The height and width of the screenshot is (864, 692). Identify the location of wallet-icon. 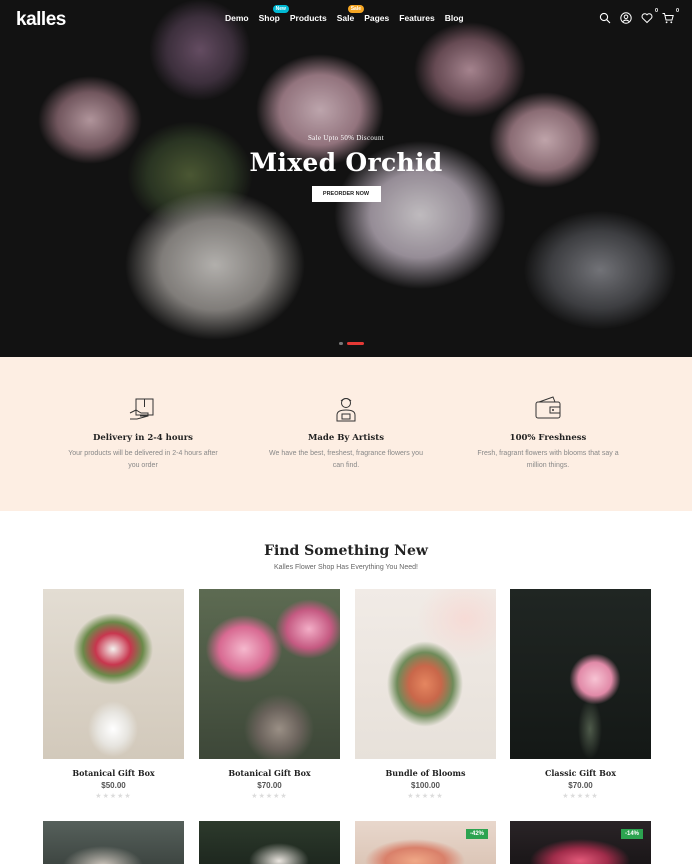
(548, 407).